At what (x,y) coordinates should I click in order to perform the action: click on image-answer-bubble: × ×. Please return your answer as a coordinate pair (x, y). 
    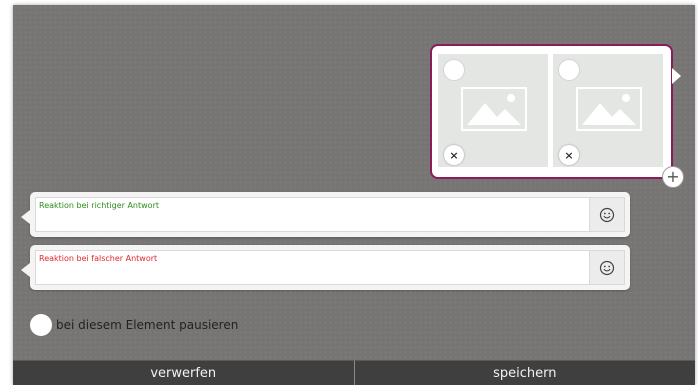
    Looking at the image, I should click on (555, 111).